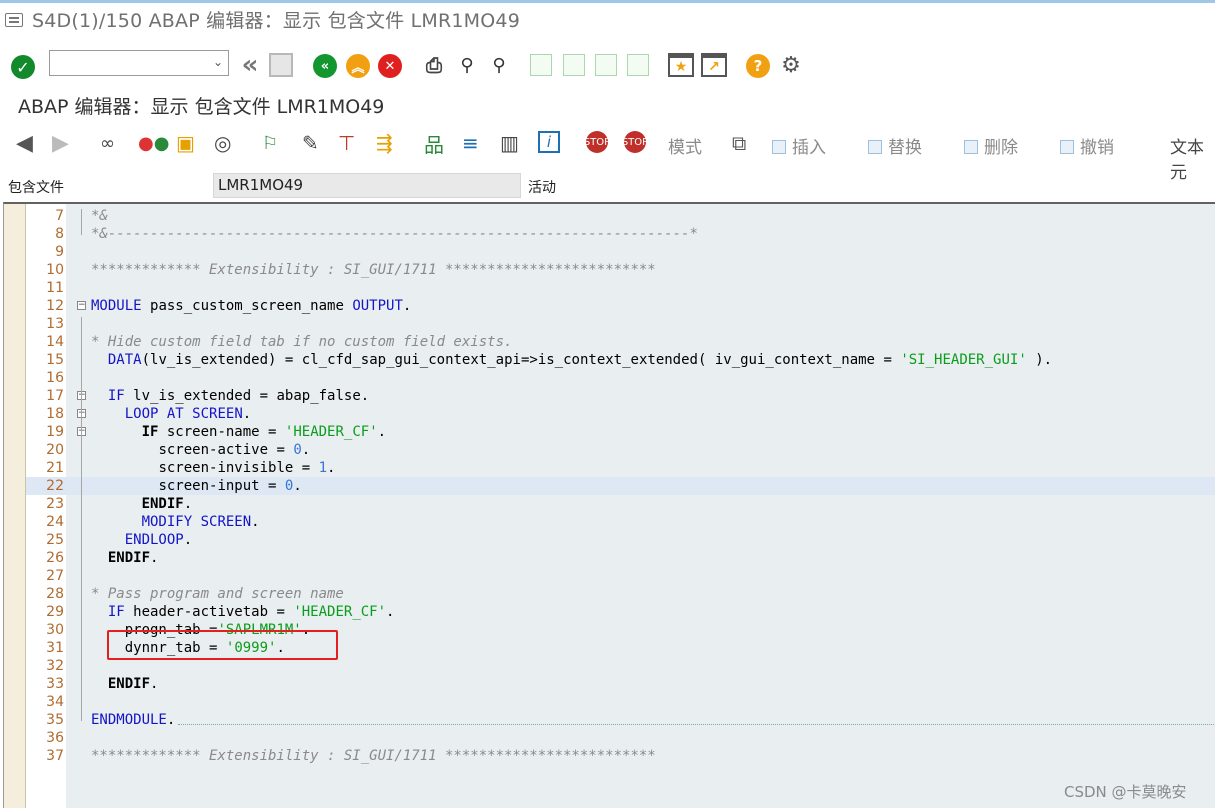 This screenshot has width=1215, height=808. What do you see at coordinates (270, 143) in the screenshot?
I see `check-syntax-icon: ⚐` at bounding box center [270, 143].